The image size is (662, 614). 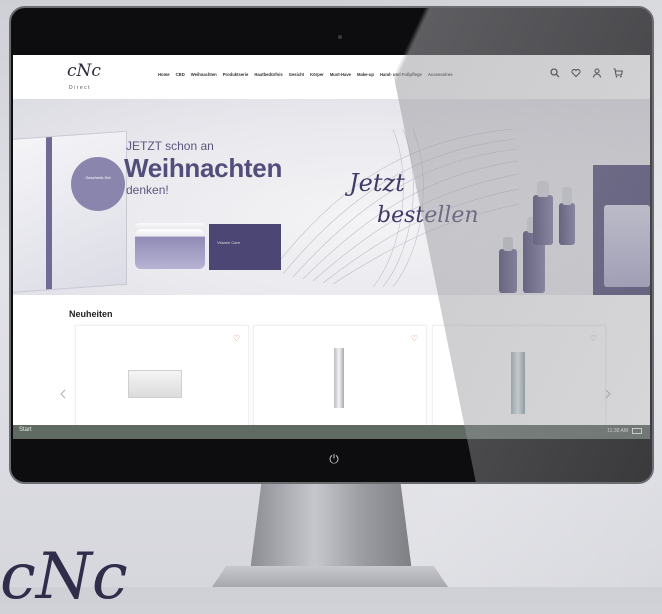 What do you see at coordinates (91, 314) in the screenshot?
I see `section-title-neuheiten: Neuheiten` at bounding box center [91, 314].